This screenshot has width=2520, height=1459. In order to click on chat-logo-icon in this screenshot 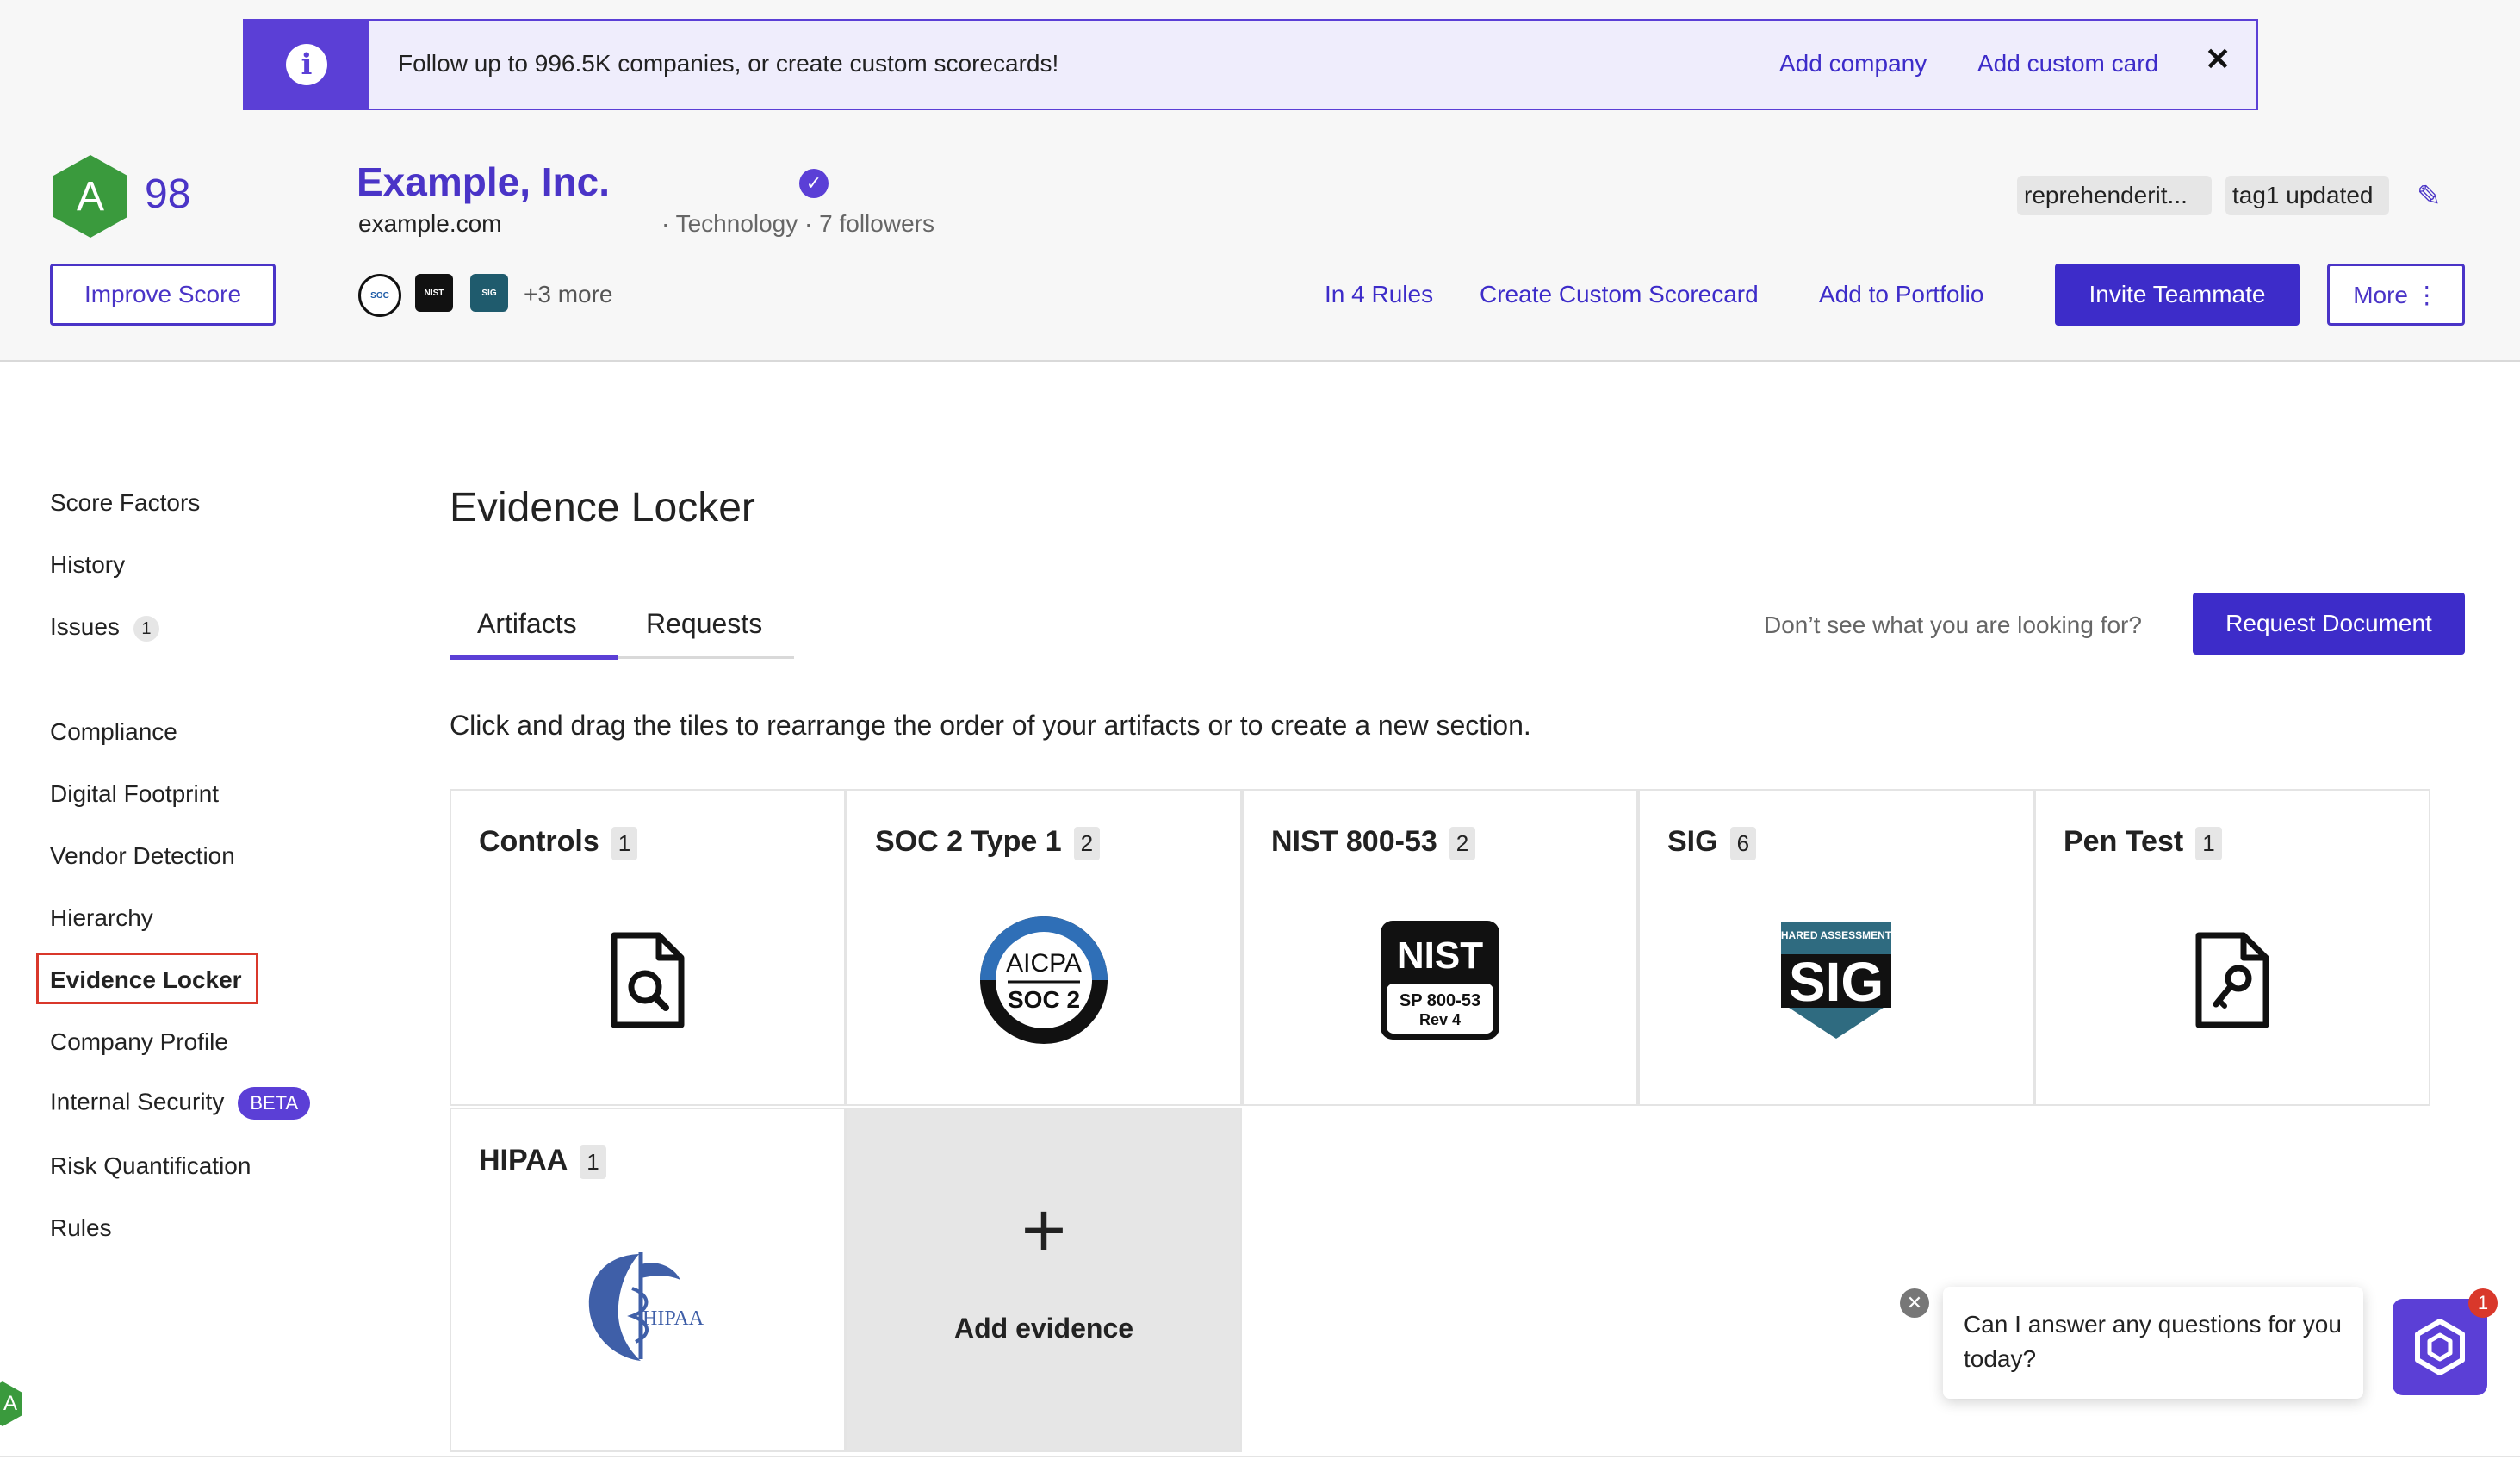, I will do `click(2440, 1347)`.